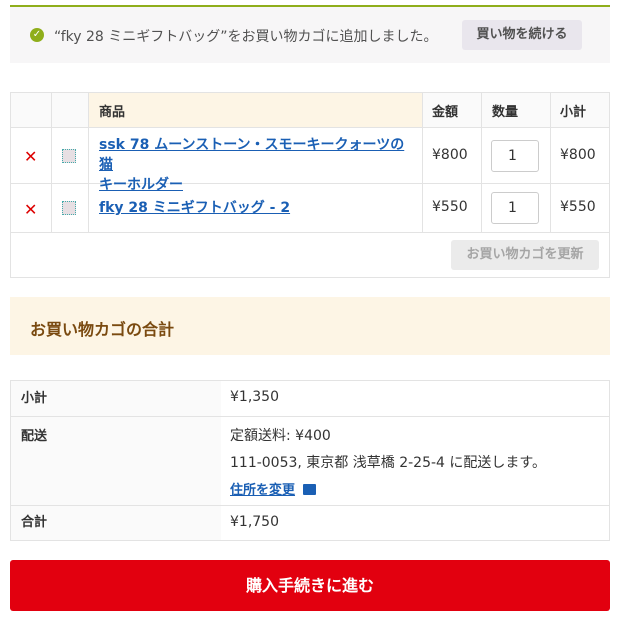 Image resolution: width=625 pixels, height=627 pixels. Describe the element at coordinates (262, 490) in the screenshot. I see `change-address-link: 住所を変更` at that location.